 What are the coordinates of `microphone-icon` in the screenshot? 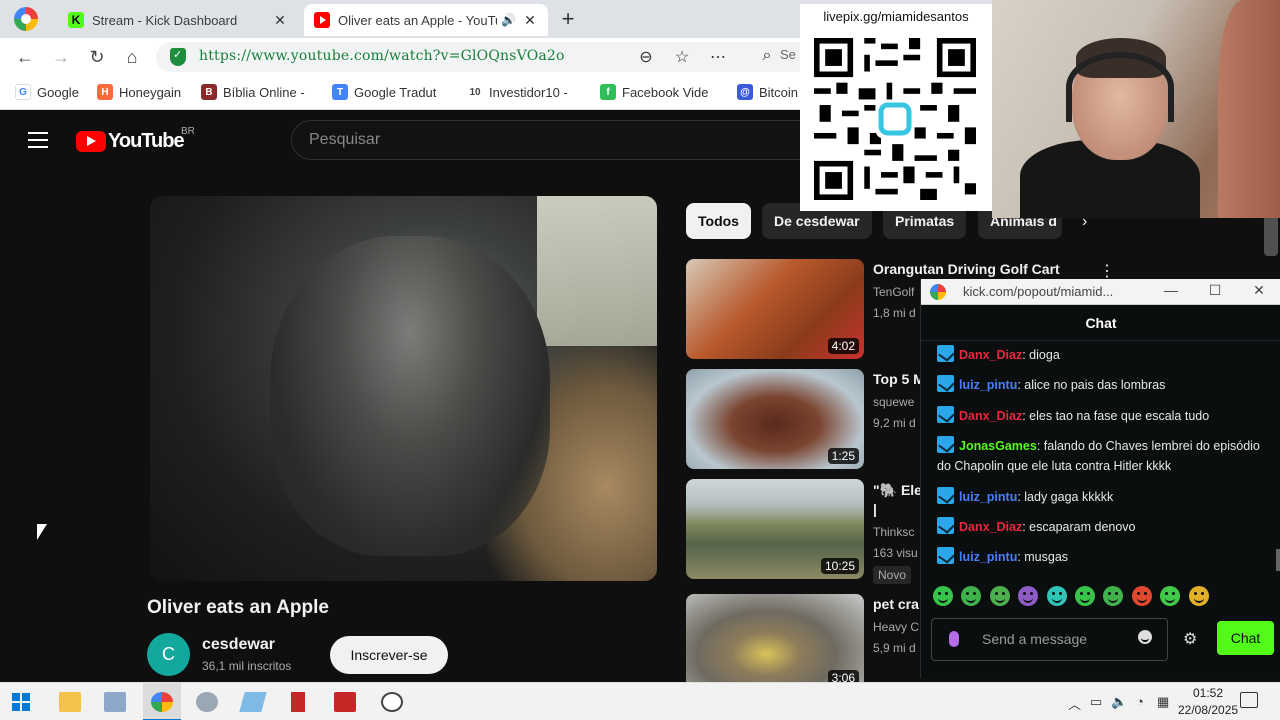 It's located at (954, 639).